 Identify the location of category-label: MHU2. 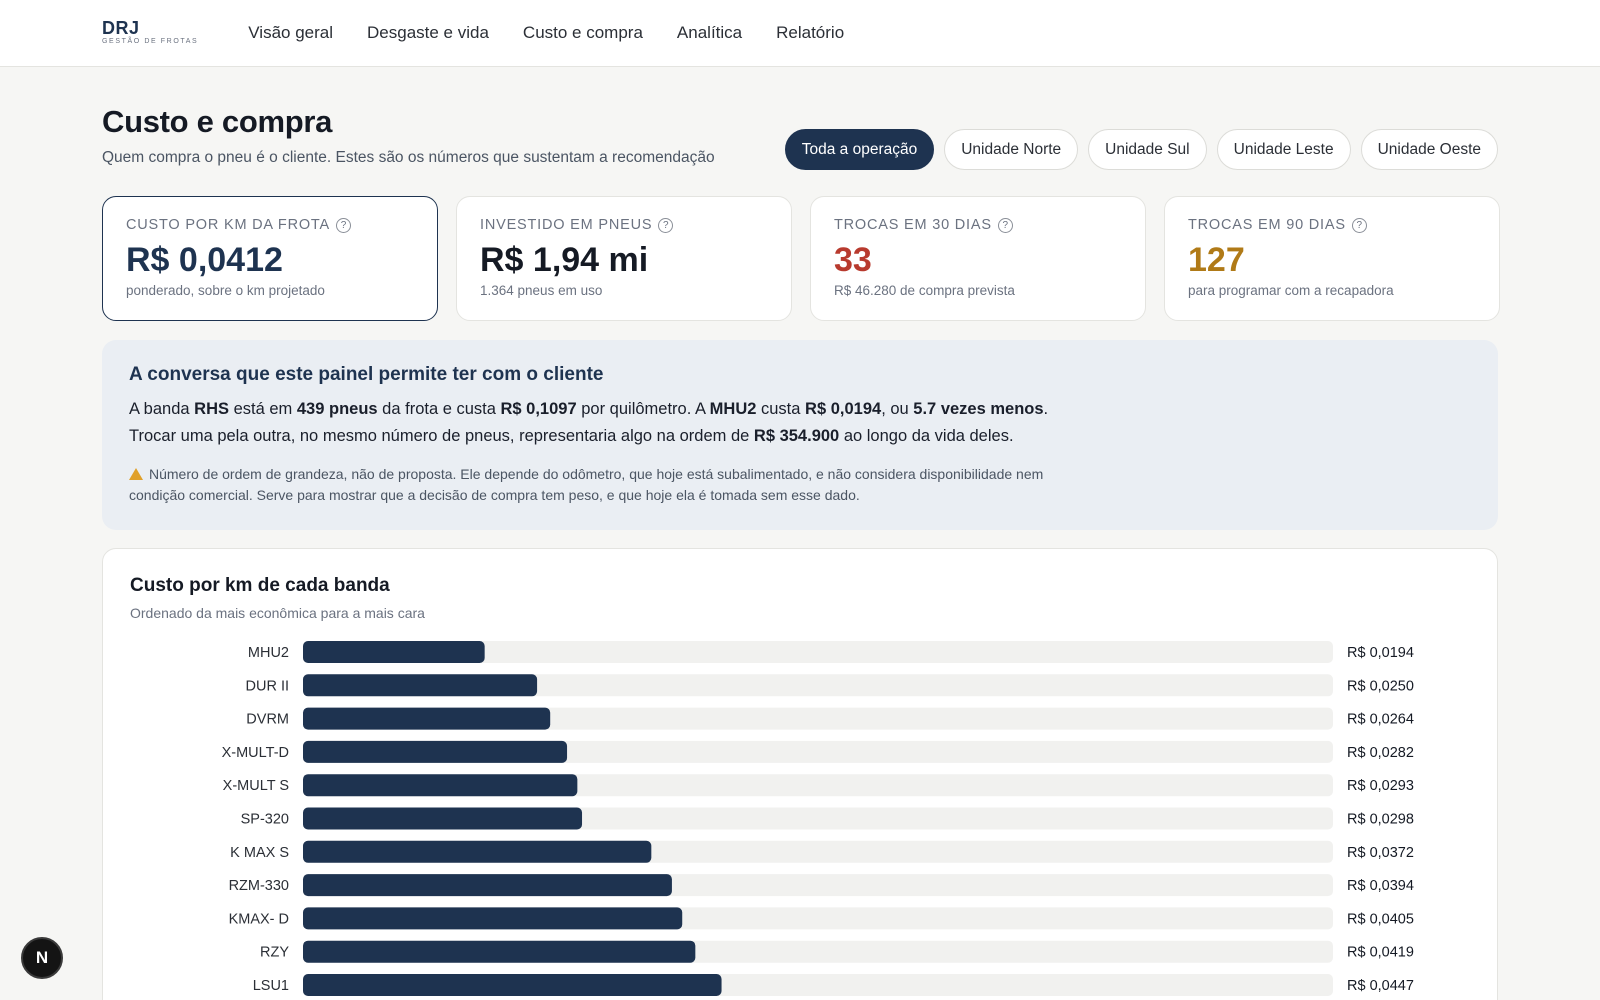
(268, 653).